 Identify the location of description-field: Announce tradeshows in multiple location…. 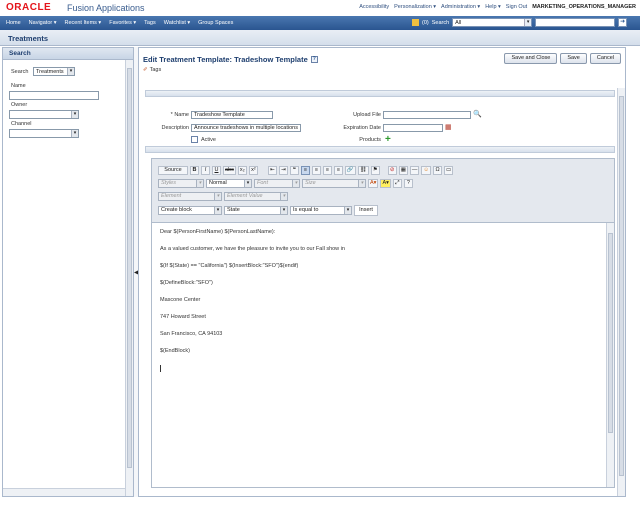
(246, 128).